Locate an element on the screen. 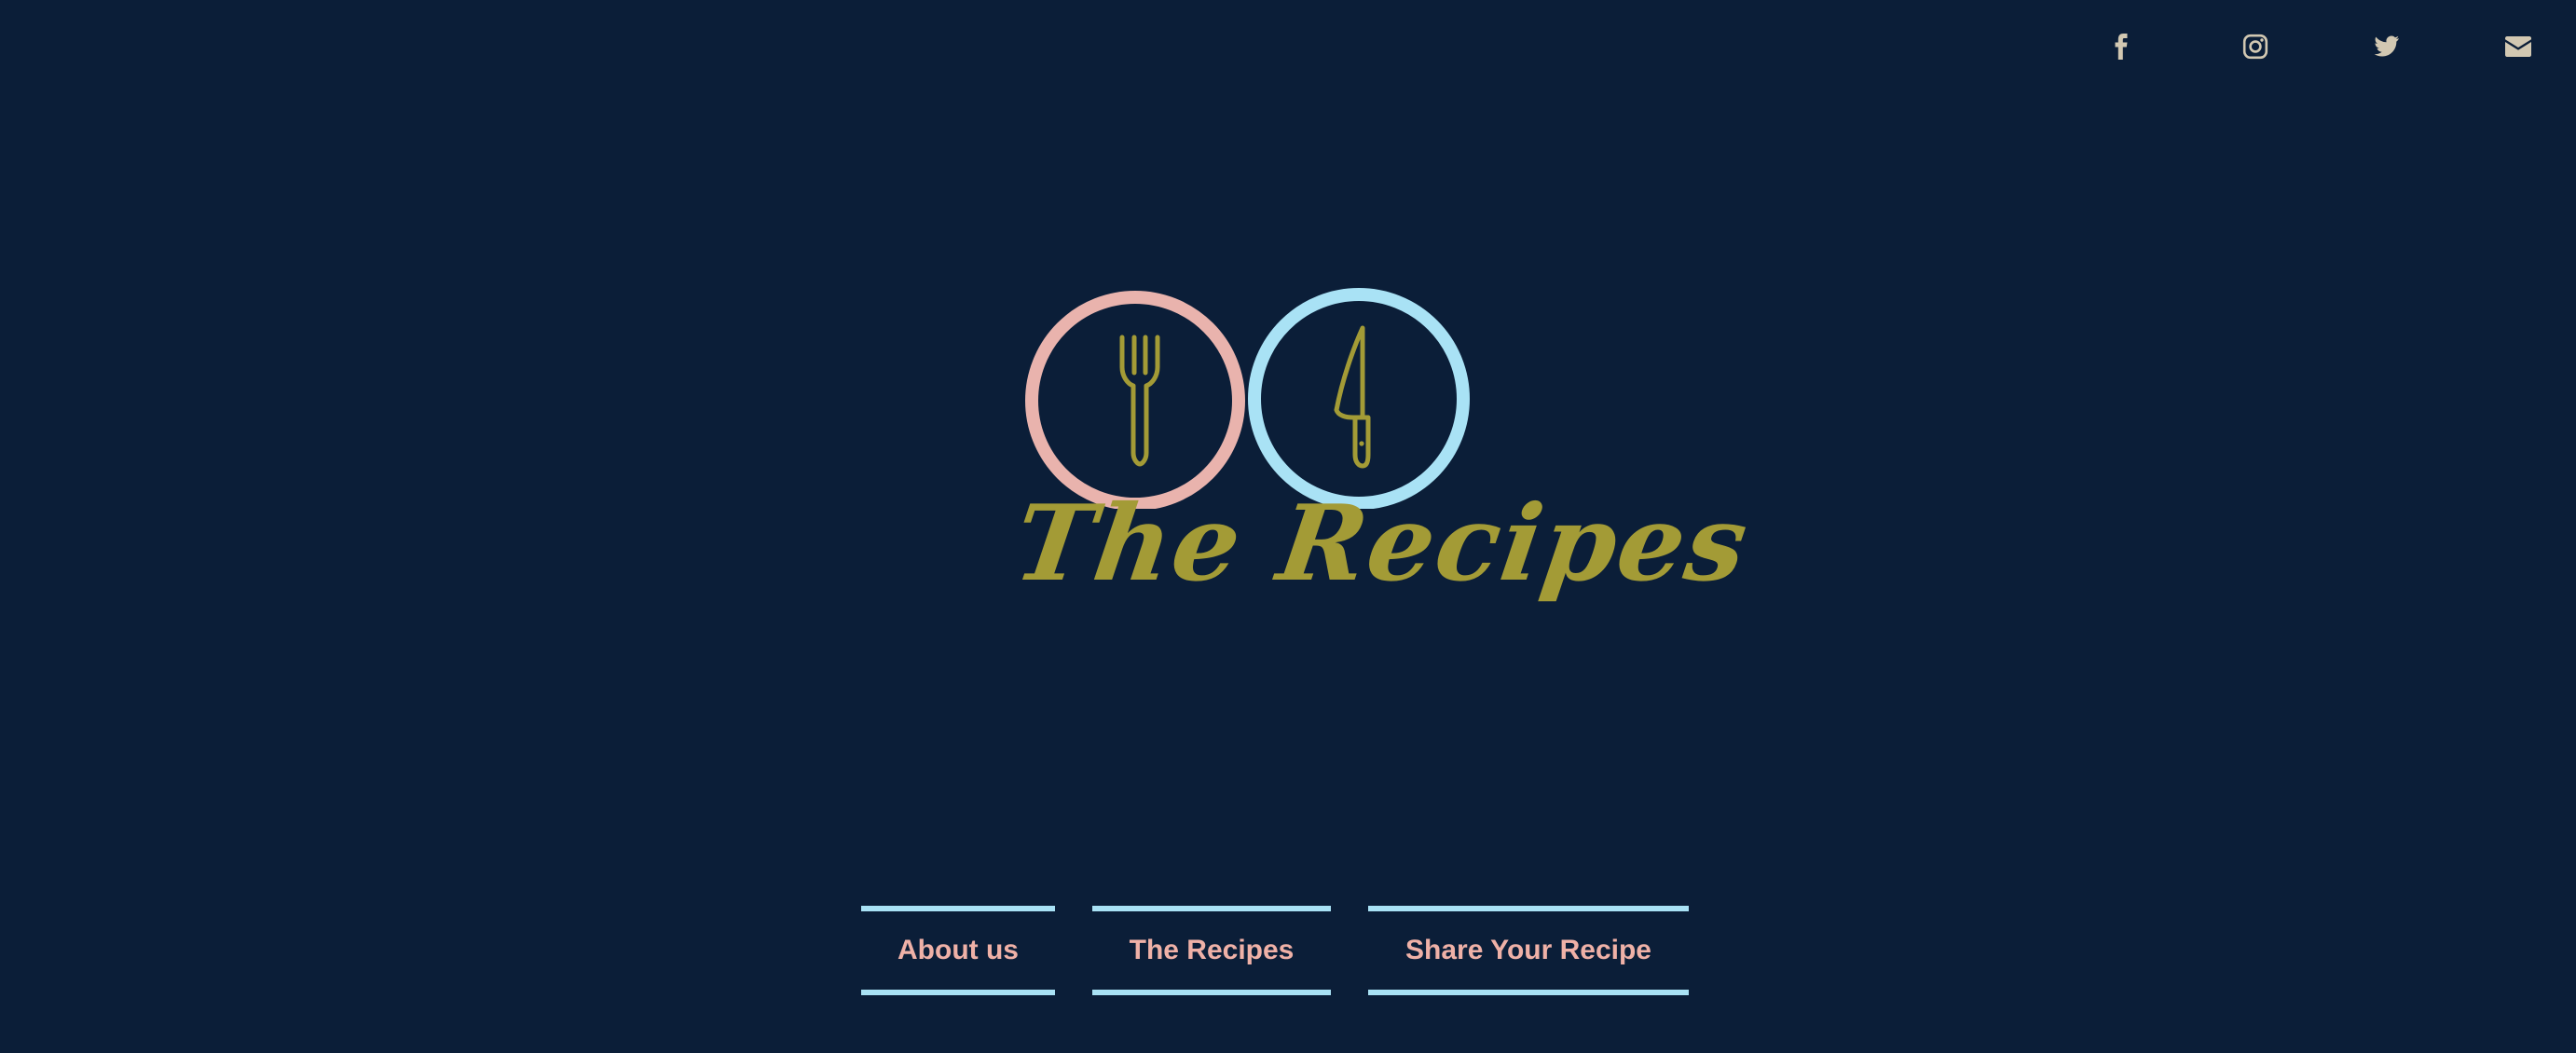 This screenshot has width=2576, height=1053. main-nav: About us The Recipes Share Your Recipe is located at coordinates (1288, 951).